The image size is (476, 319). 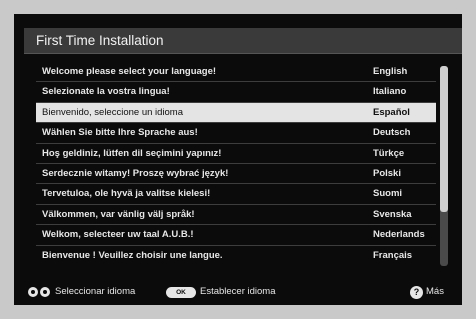 What do you see at coordinates (126, 194) in the screenshot?
I see `language-greeting: Tervetuloa, ole hyvä ja valitse kielesi!` at bounding box center [126, 194].